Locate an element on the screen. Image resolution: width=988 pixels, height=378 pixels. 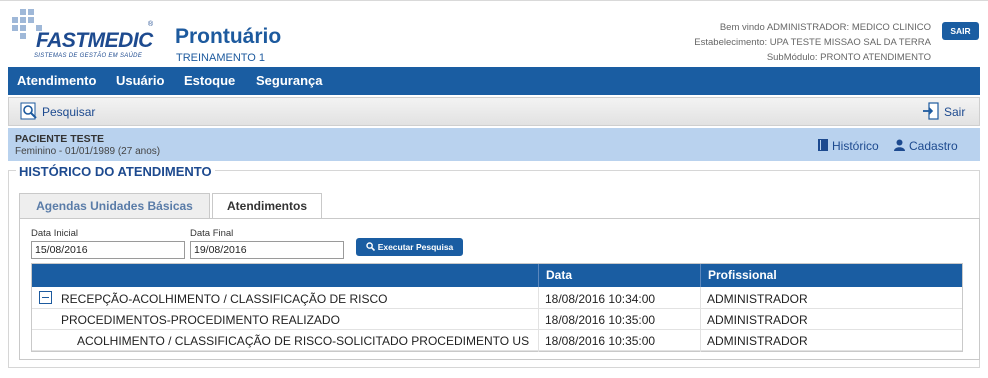
book-icon is located at coordinates (823, 145).